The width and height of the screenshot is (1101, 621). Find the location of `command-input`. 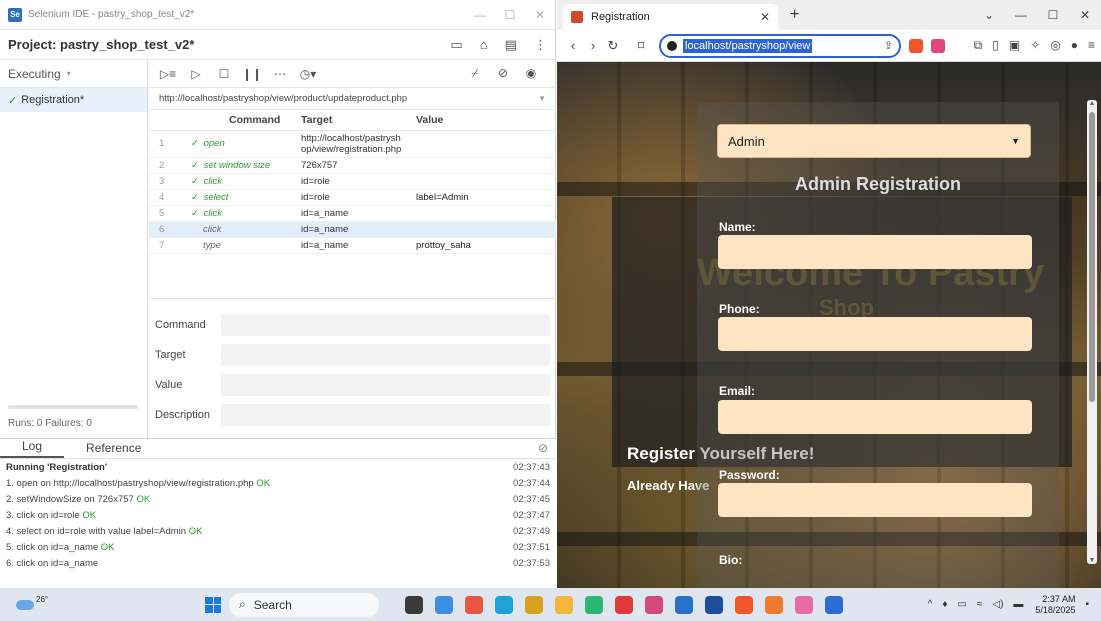

command-input is located at coordinates (385, 325).